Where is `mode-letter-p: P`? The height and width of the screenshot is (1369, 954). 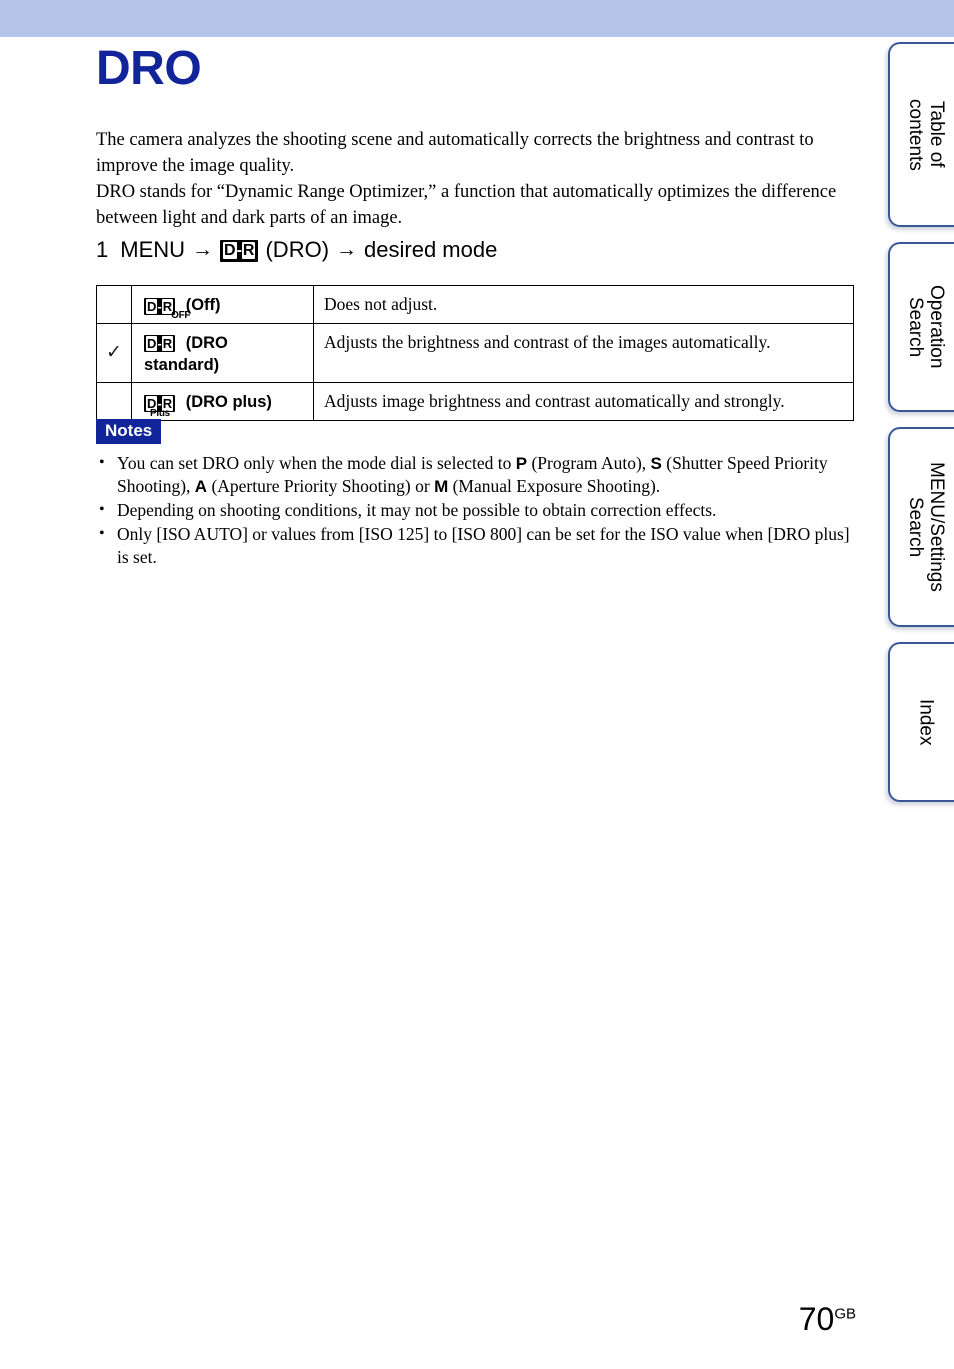
mode-letter-p: P is located at coordinates (521, 463).